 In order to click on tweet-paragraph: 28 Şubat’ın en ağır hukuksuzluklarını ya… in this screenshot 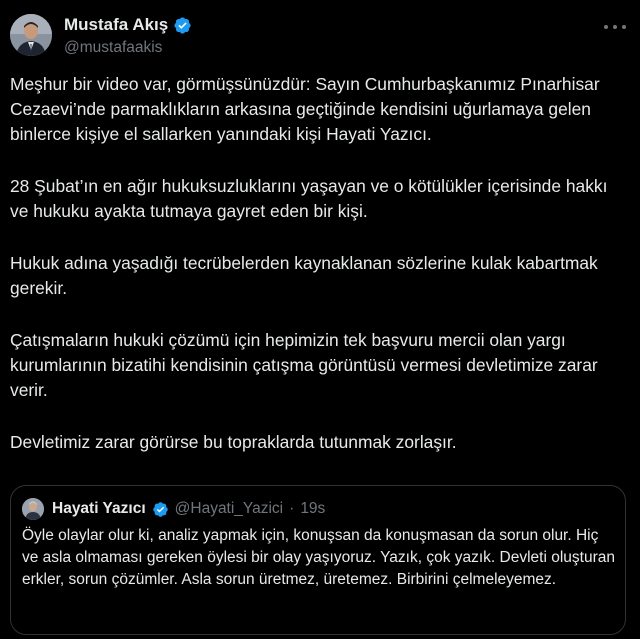, I will do `click(309, 198)`.